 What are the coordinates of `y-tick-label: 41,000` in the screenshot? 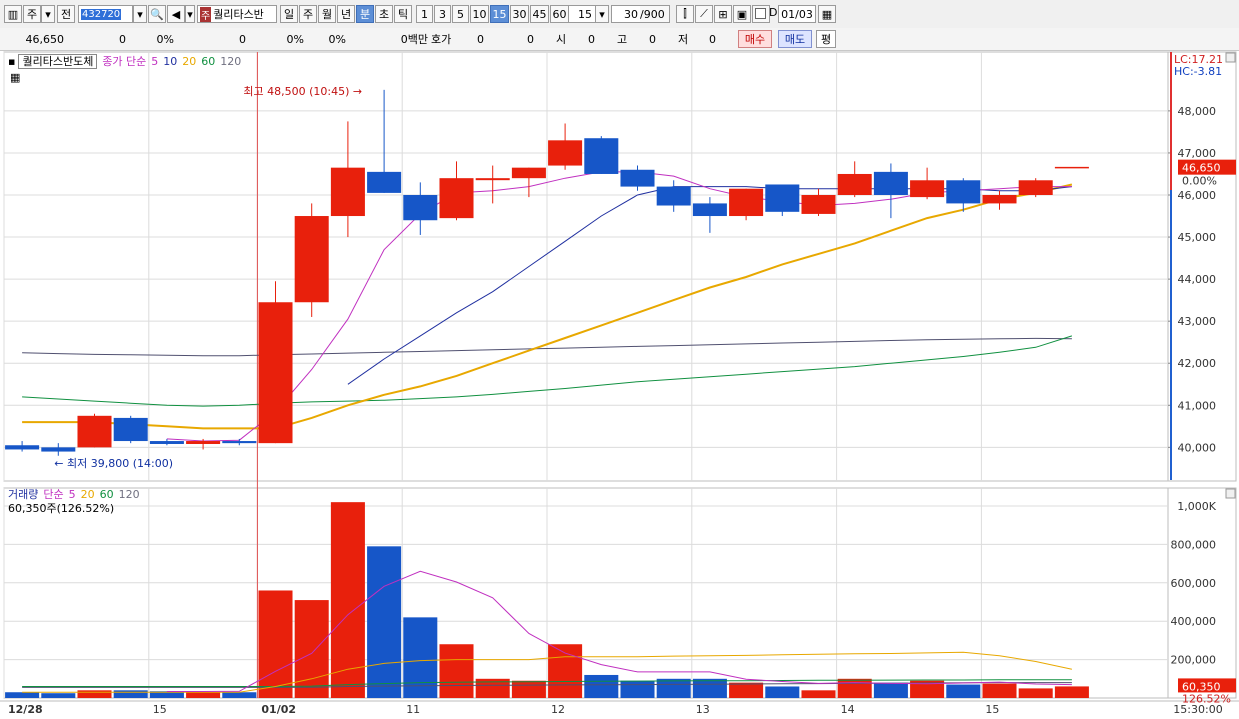 It's located at (1197, 405).